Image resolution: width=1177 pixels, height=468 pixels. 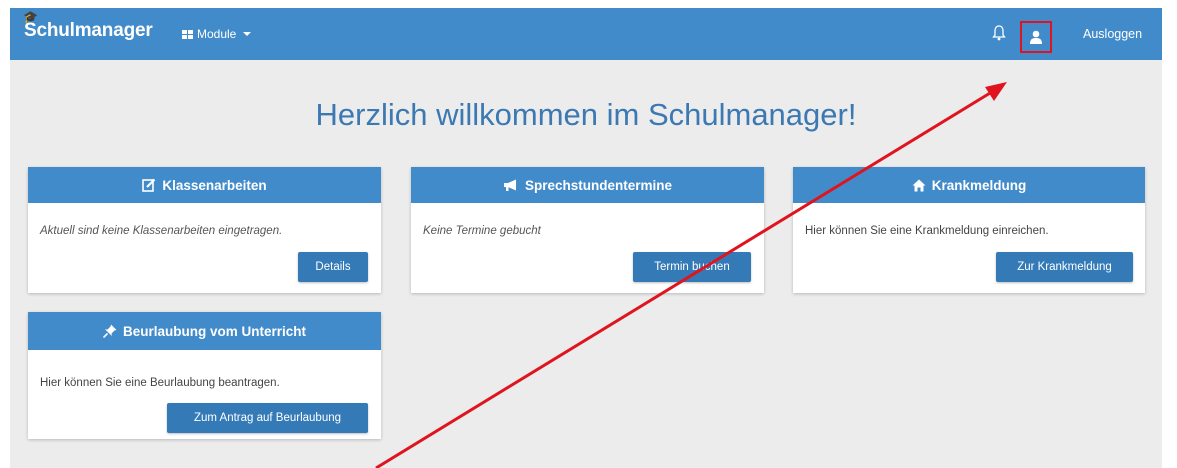 I want to click on card-title: Sprechstundentermine, so click(x=598, y=185).